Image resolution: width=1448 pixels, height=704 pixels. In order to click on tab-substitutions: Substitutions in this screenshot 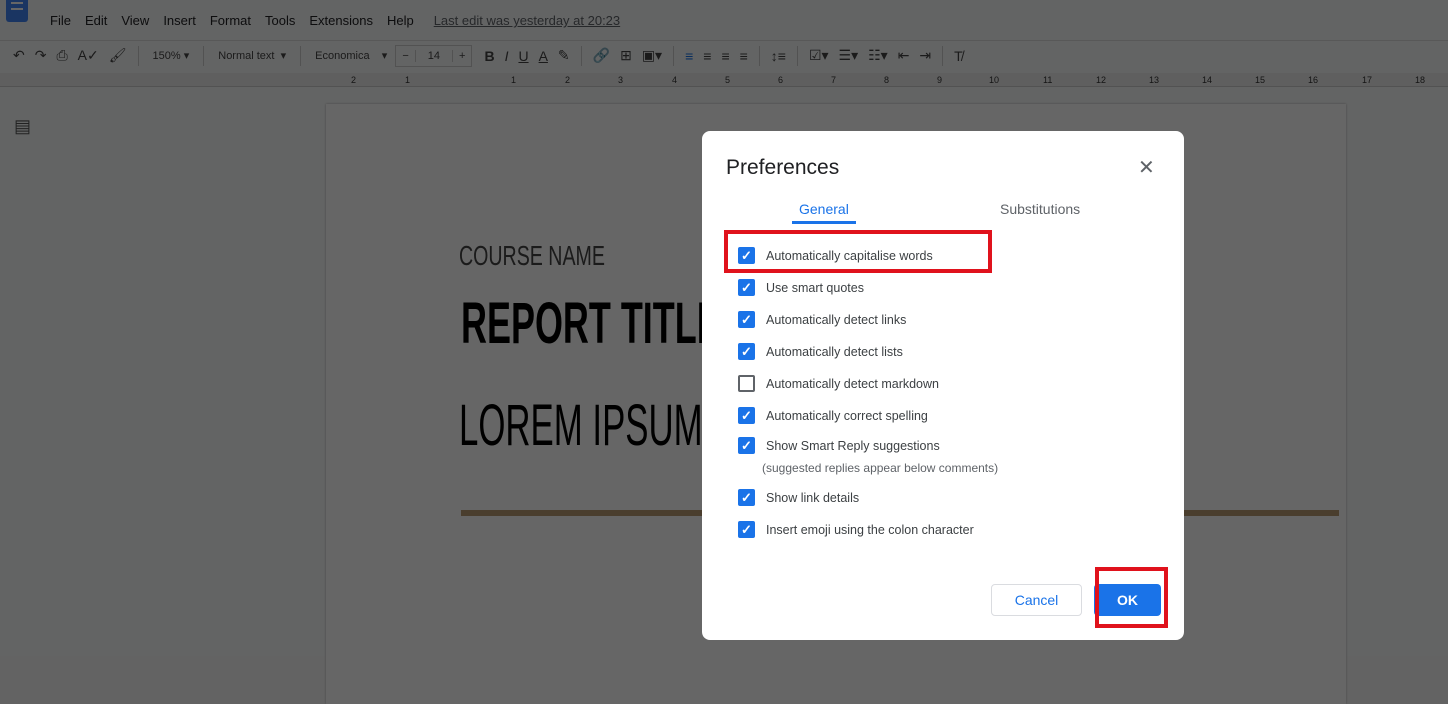, I will do `click(1040, 209)`.